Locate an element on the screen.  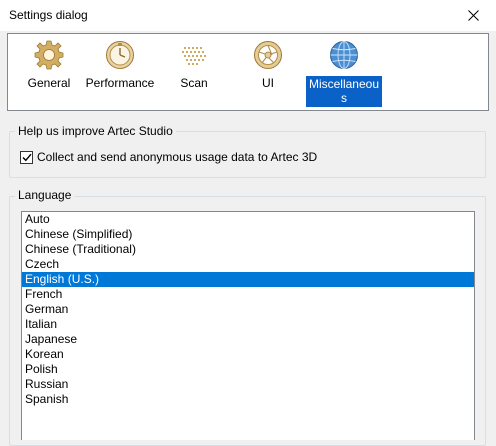
checkmark-icon is located at coordinates (27, 157).